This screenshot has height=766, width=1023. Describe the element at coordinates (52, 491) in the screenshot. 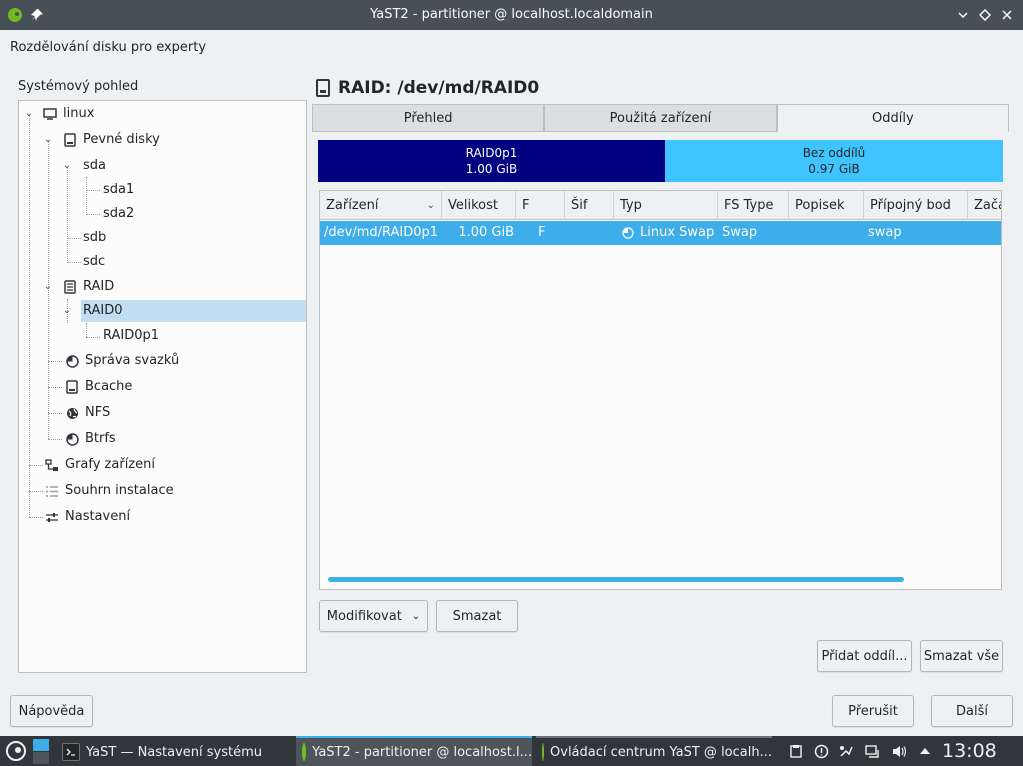

I see `list-icon` at that location.